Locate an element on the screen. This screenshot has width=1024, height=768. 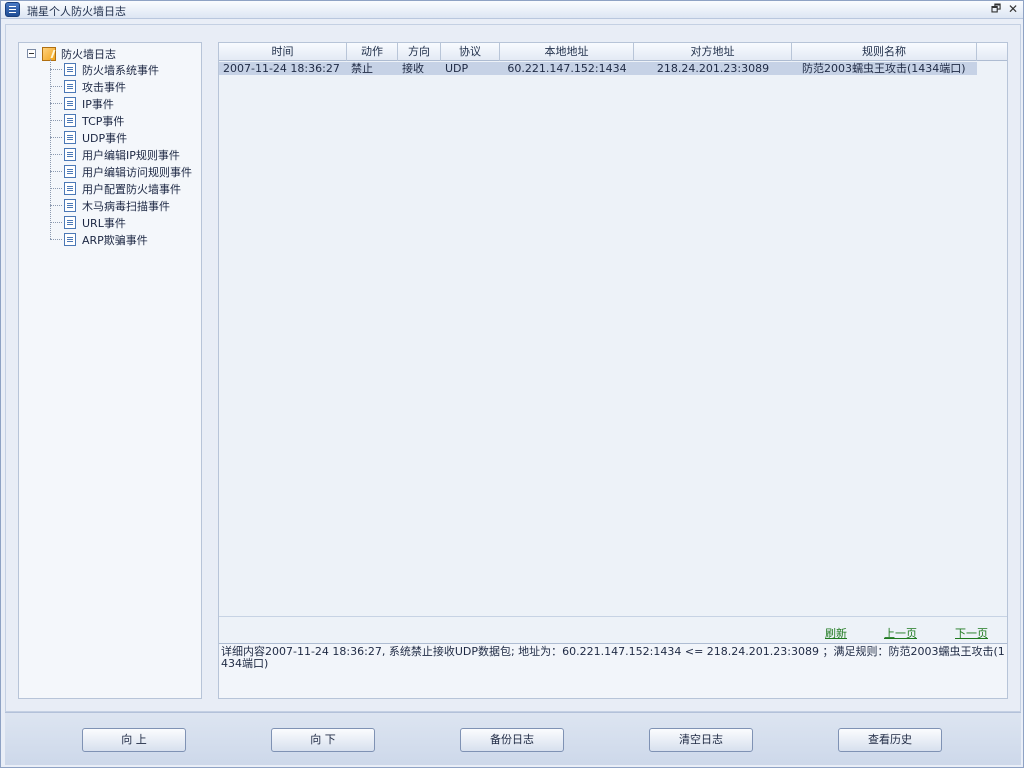
tree-item-url-events: URL事件 is located at coordinates (88, 222).